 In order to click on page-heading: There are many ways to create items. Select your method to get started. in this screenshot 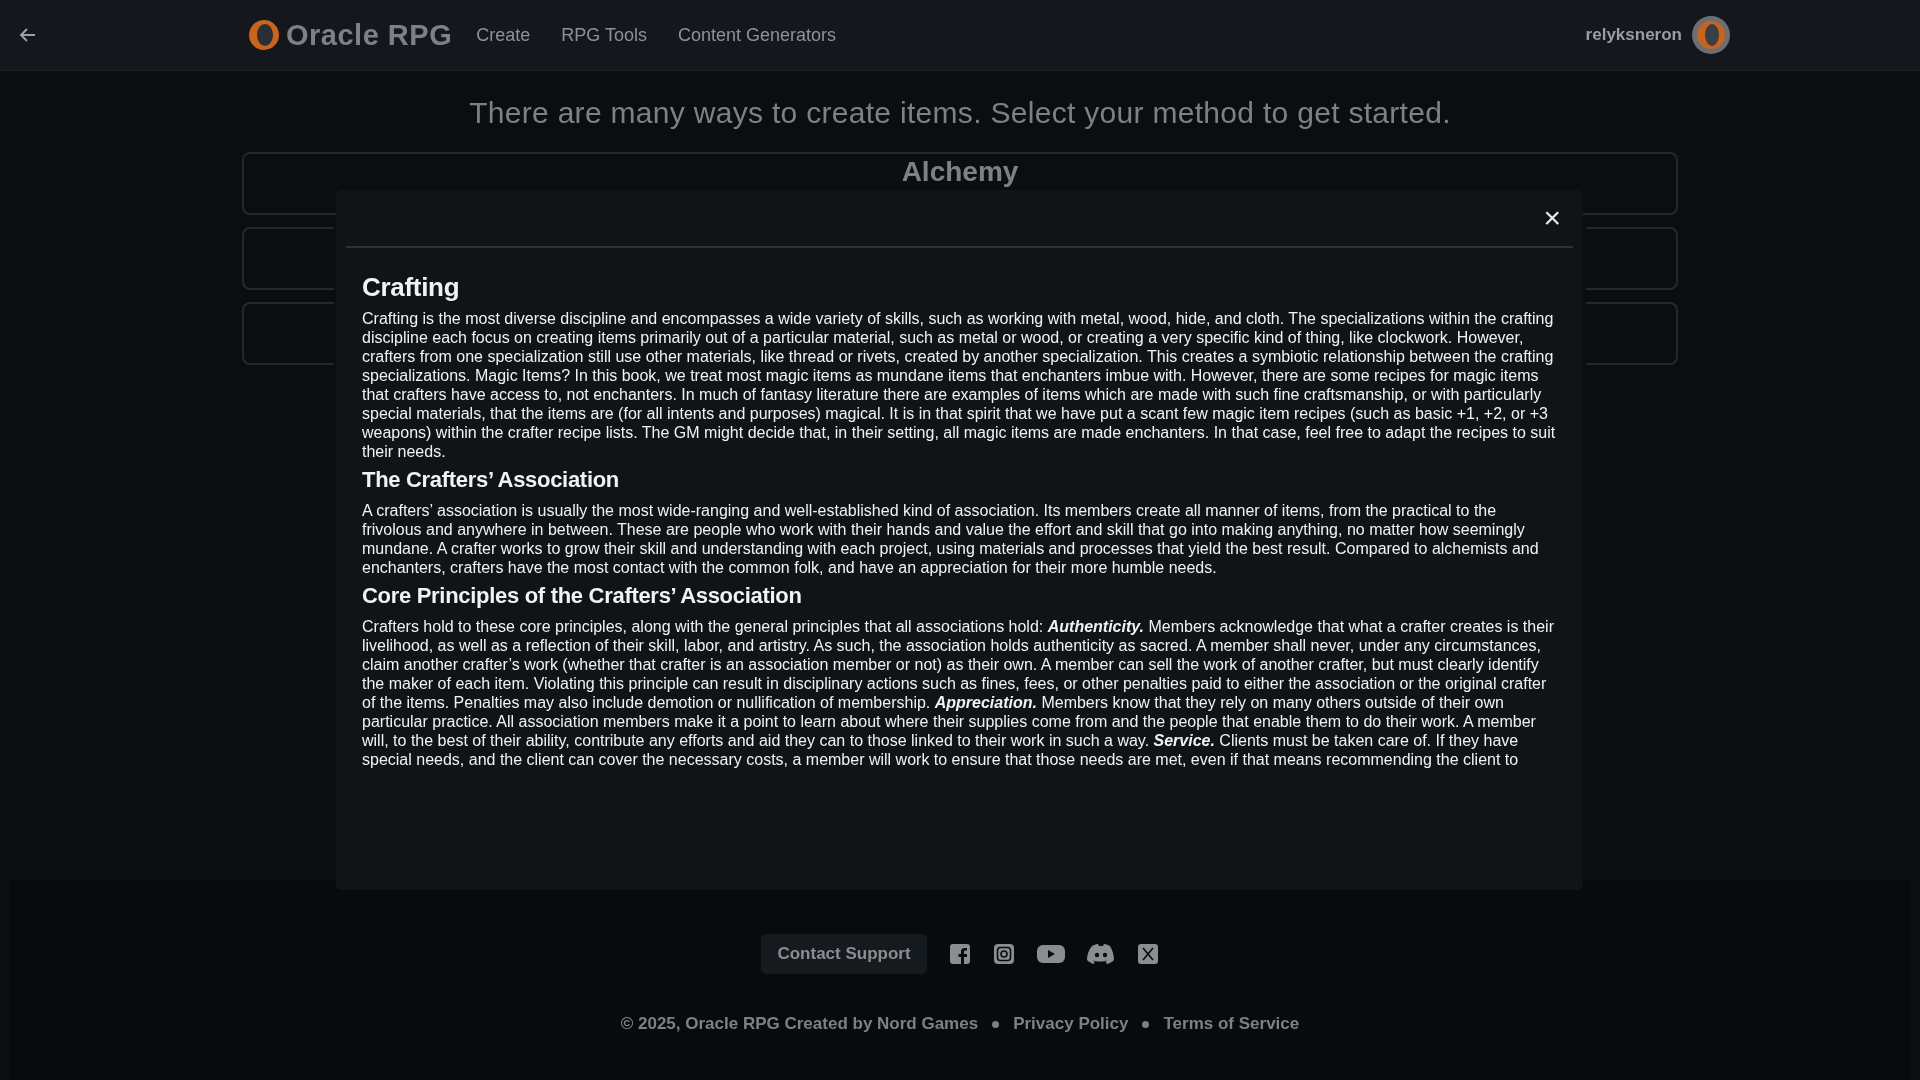, I will do `click(960, 113)`.